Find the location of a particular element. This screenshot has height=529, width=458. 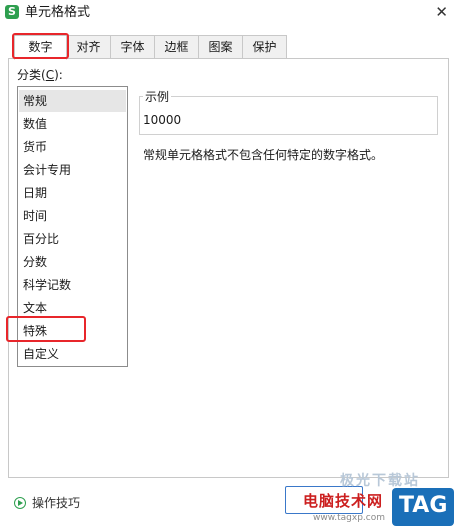

sample-groupbox is located at coordinates (288, 115).